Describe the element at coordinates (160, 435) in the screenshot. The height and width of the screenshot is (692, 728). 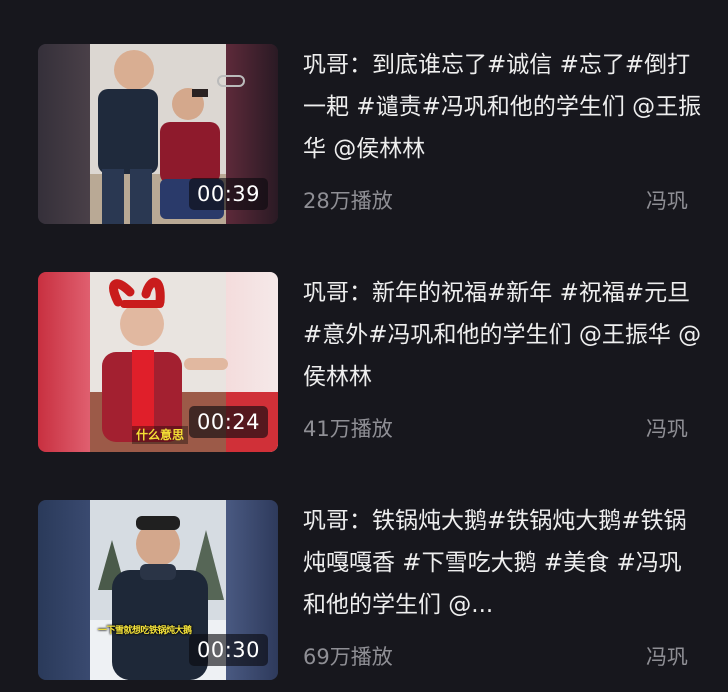
I see `thumbnail-caption: 什么意思` at that location.